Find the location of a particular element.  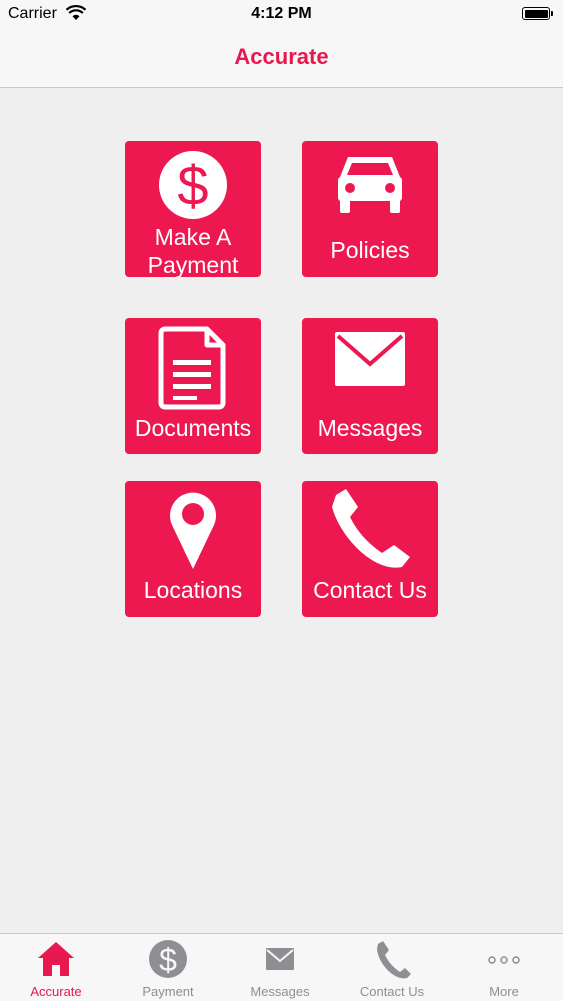

tab-more-label: More is located at coordinates (504, 991).